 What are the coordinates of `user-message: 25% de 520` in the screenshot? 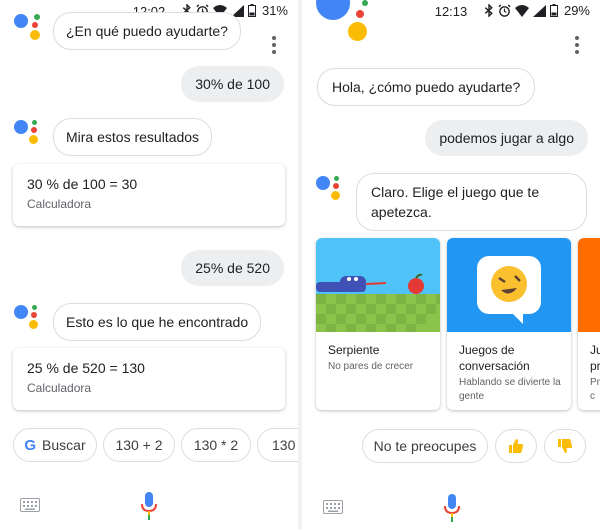 It's located at (232, 268).